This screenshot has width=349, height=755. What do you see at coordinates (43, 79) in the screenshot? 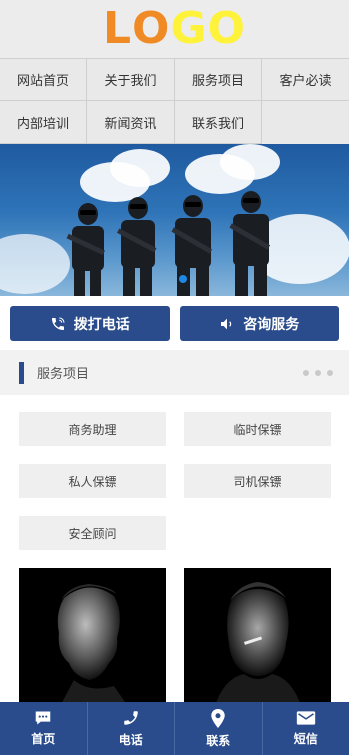
I see `nav-item-home: 网站首页` at bounding box center [43, 79].